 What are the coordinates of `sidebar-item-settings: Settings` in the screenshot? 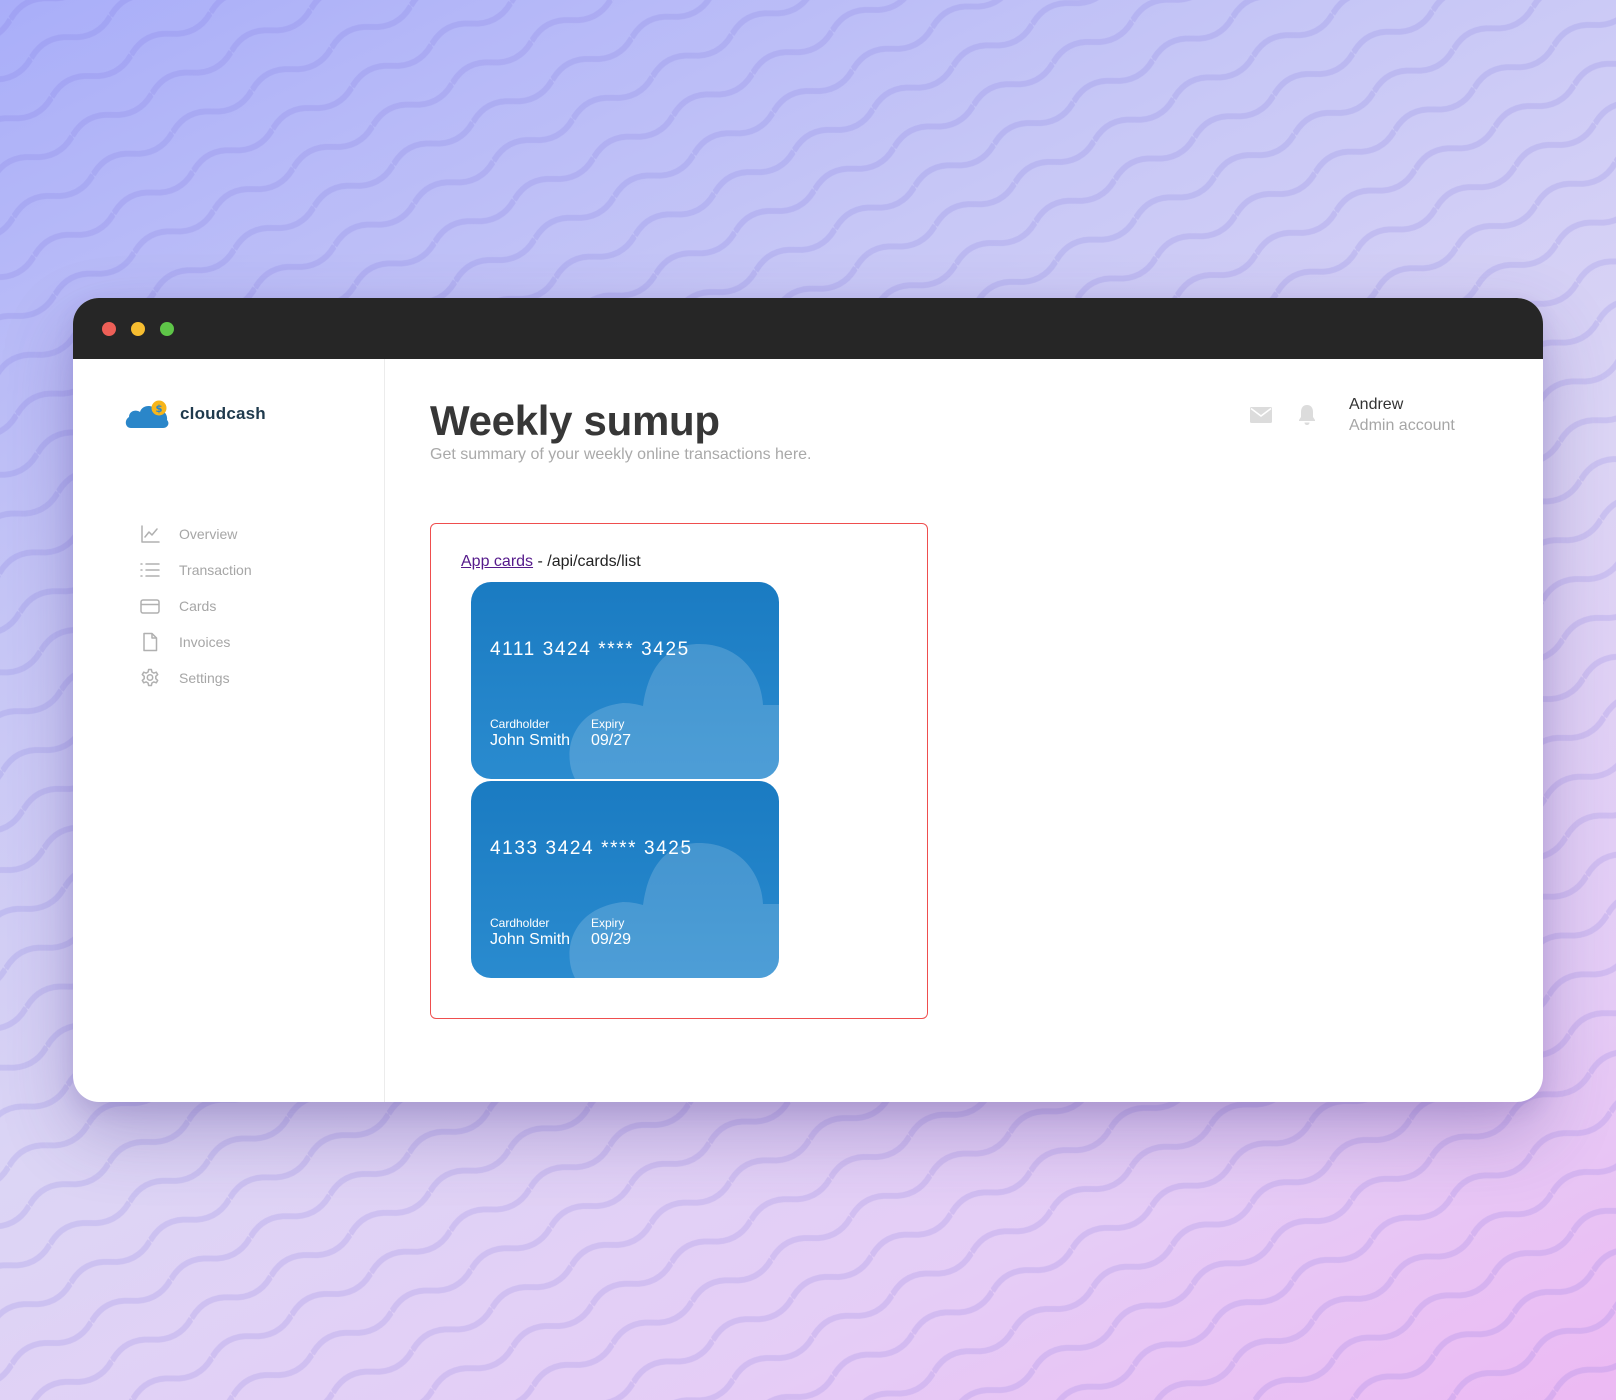 It's located at (195, 678).